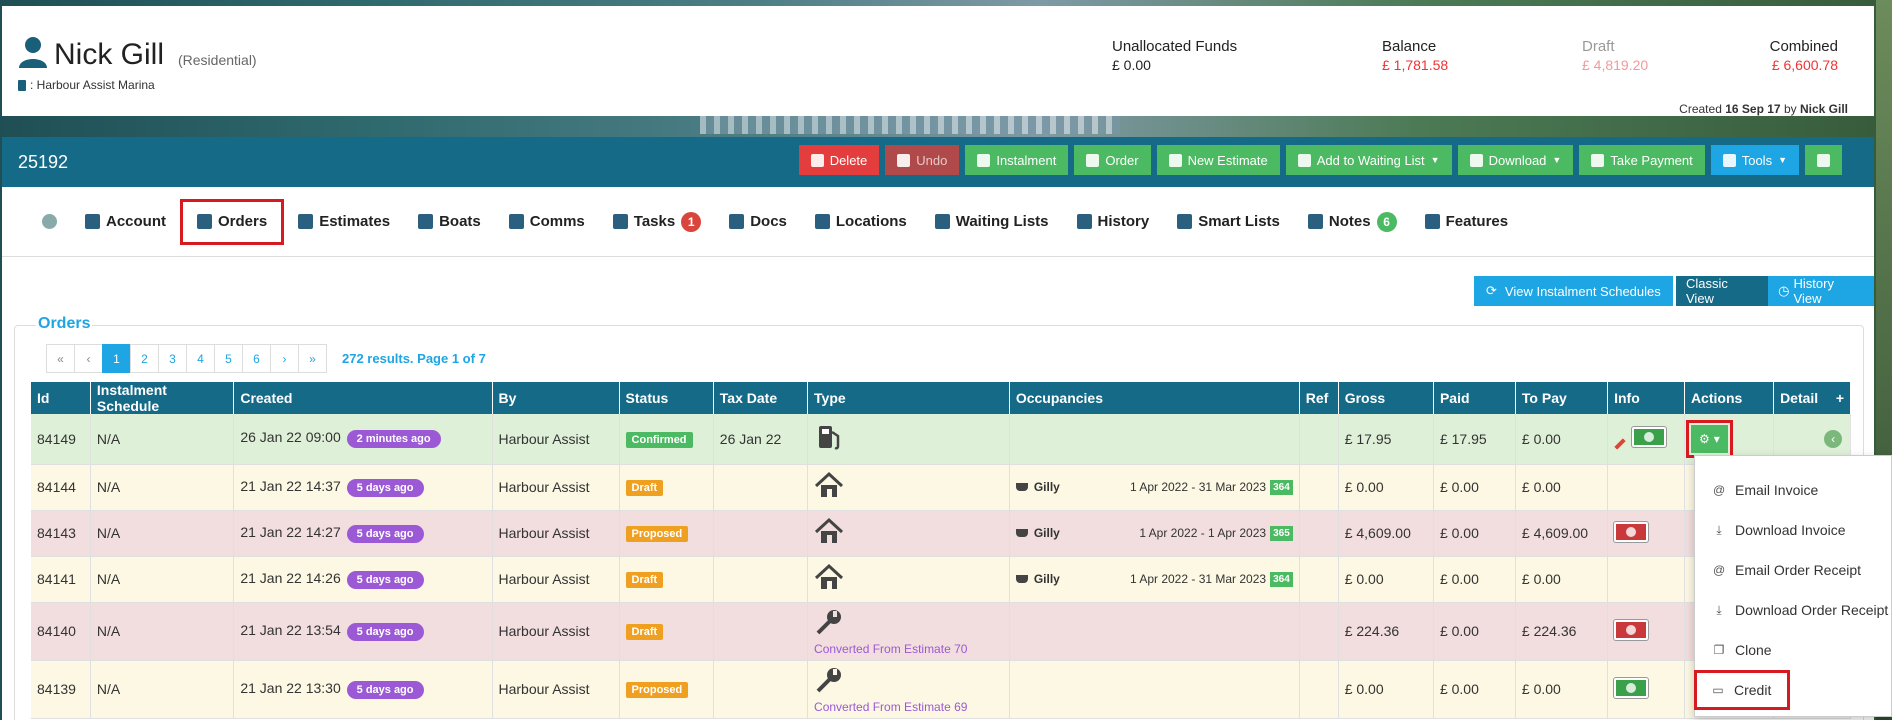 The height and width of the screenshot is (720, 1892). Describe the element at coordinates (761, 398) in the screenshot. I see `col-tax-date: Tax Date` at that location.